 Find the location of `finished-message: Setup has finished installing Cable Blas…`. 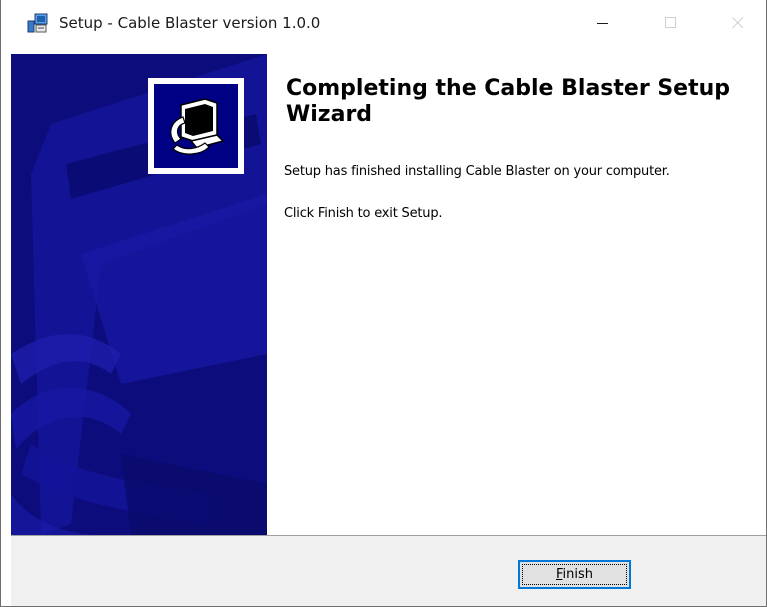

finished-message: Setup has finished installing Cable Blas… is located at coordinates (477, 171).